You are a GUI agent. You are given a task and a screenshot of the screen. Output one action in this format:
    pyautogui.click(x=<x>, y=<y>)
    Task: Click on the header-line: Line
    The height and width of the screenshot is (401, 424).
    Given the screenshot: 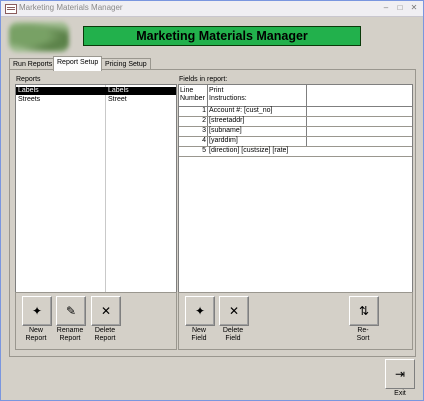 What is the action you would take?
    pyautogui.click(x=187, y=90)
    